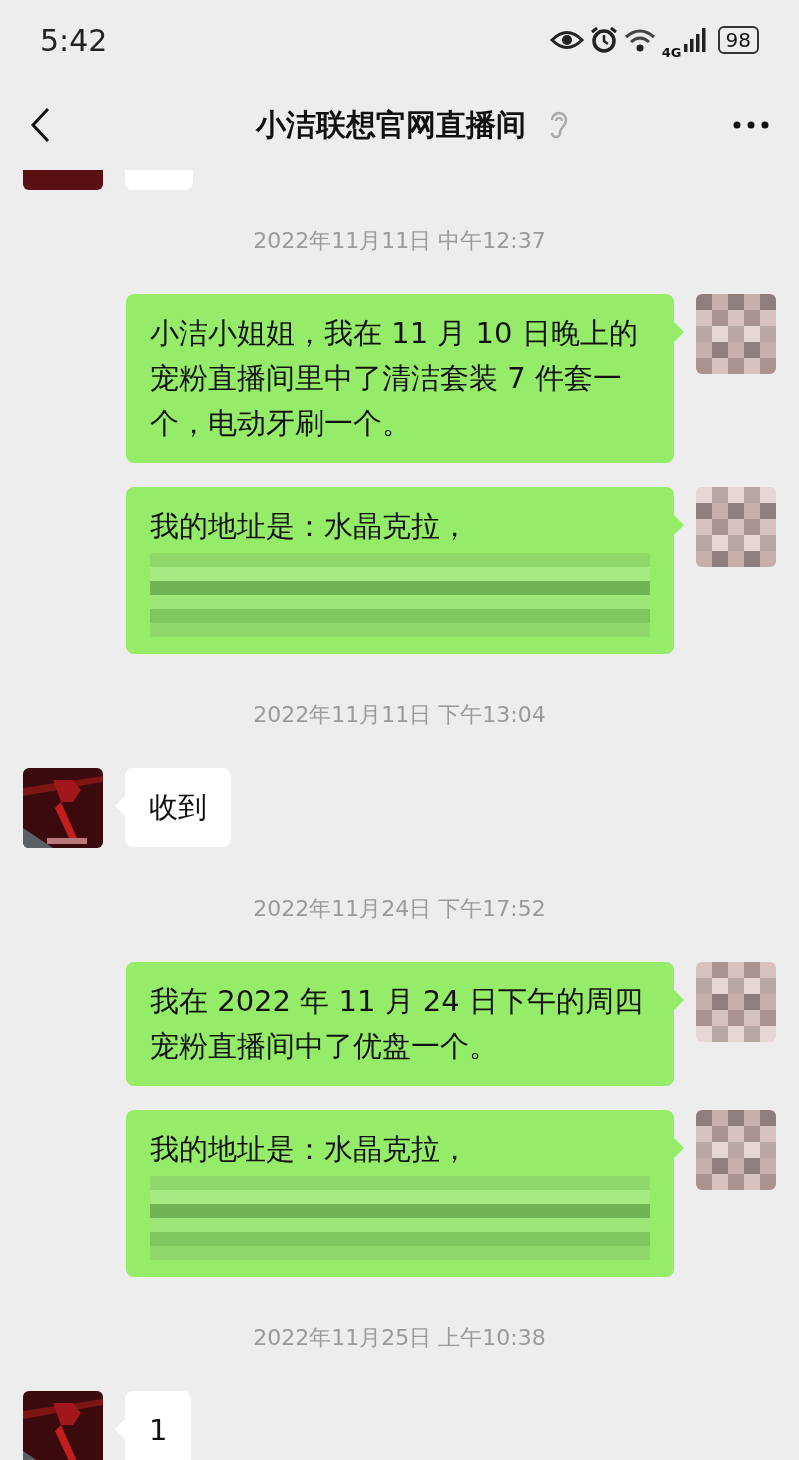 This screenshot has height=1460, width=799. Describe the element at coordinates (603, 40) in the screenshot. I see `alarm-icon` at that location.